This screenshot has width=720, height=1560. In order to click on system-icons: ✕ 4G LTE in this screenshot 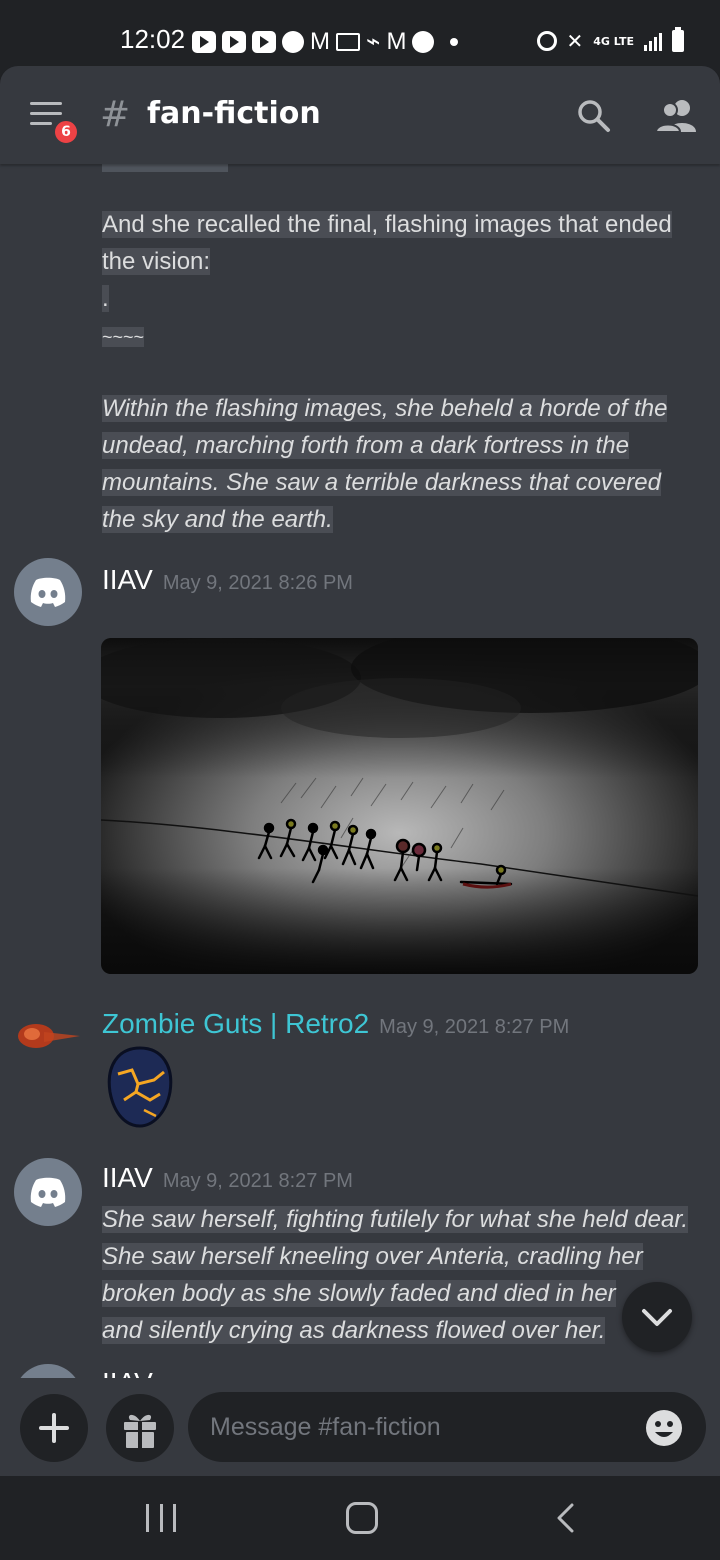, I will do `click(610, 40)`.